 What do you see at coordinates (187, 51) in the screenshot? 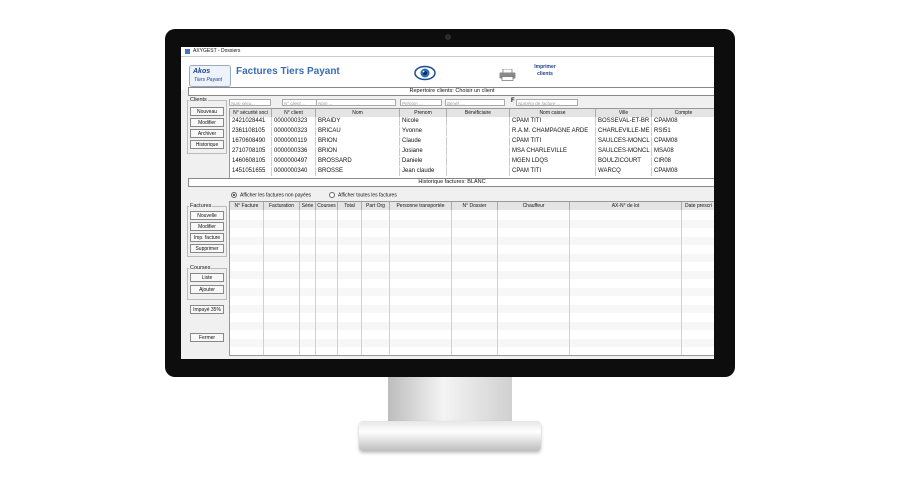
I see `app-icon` at bounding box center [187, 51].